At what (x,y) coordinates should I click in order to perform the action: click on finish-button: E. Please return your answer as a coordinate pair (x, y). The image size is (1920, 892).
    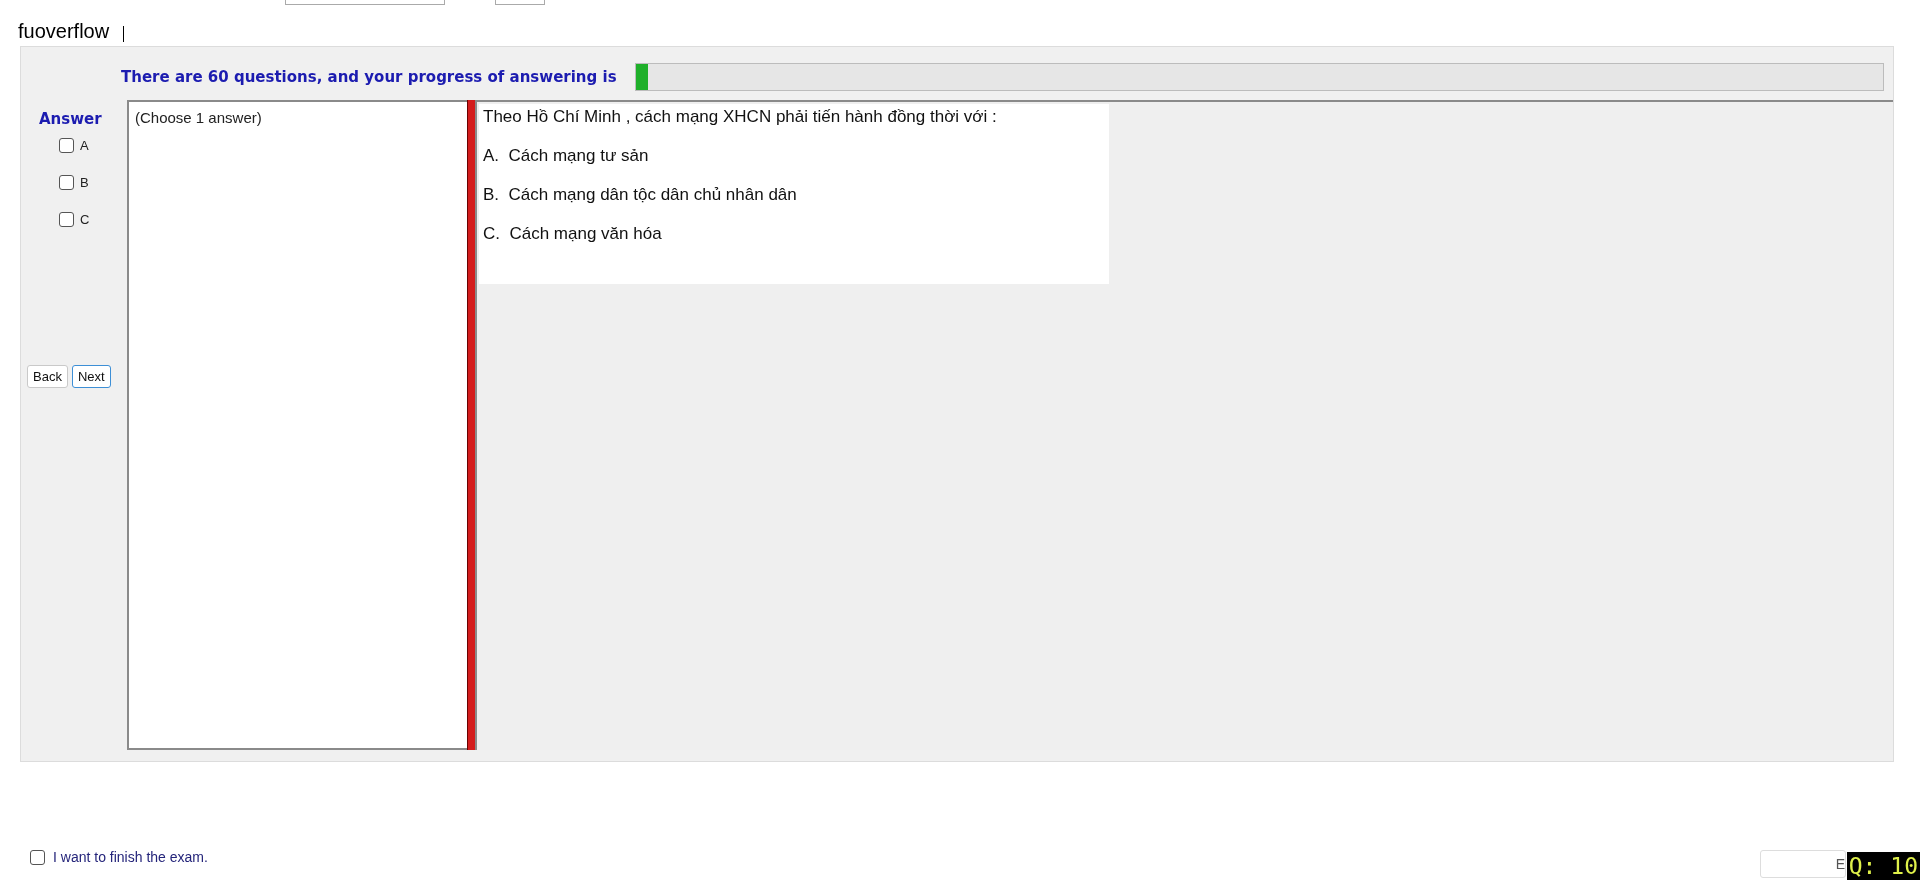
    Looking at the image, I should click on (1803, 864).